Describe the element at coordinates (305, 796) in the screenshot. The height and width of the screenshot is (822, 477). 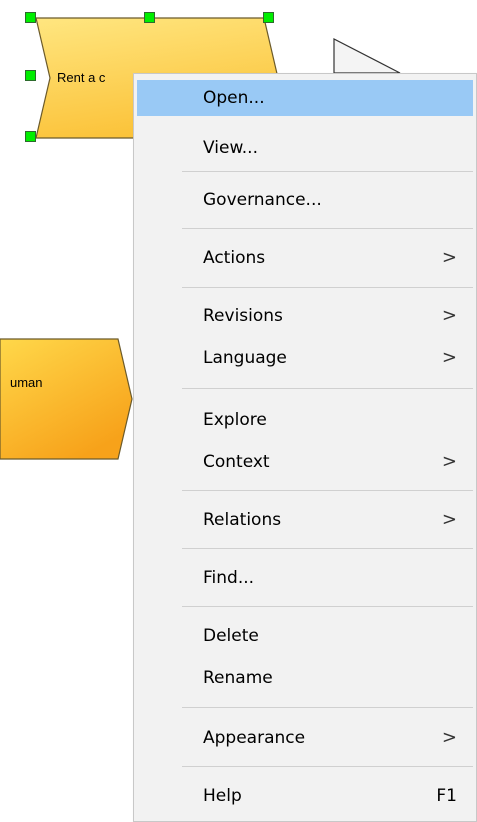
I see `menu-item-help: Help F1` at that location.